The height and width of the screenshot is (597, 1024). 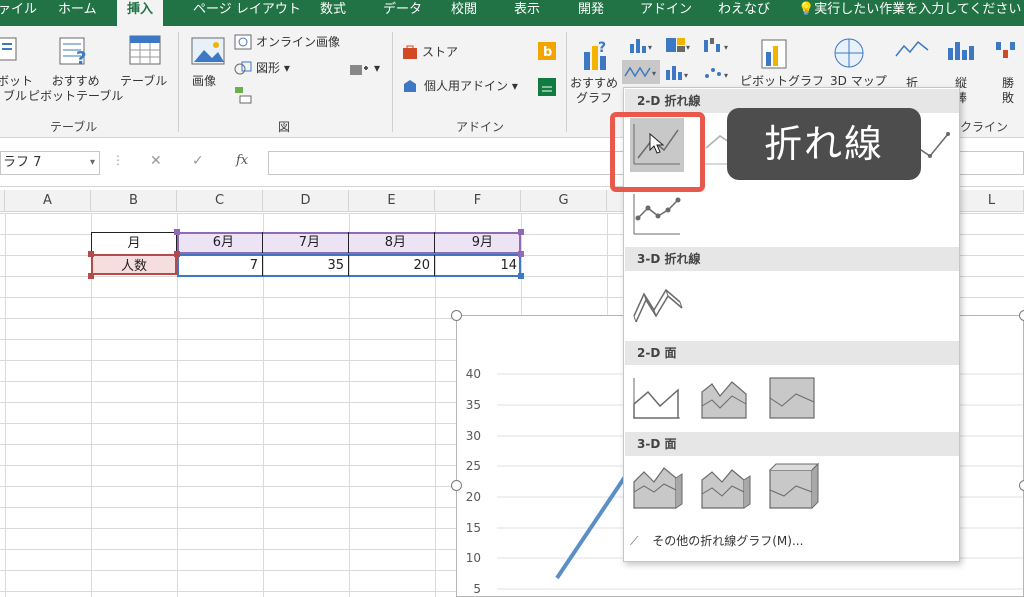 What do you see at coordinates (478, 265) in the screenshot?
I see `cell-f3: 14` at bounding box center [478, 265].